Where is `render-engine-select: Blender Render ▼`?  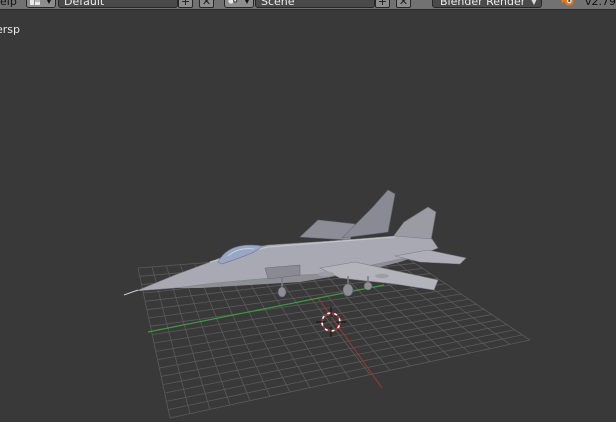 render-engine-select: Blender Render ▼ is located at coordinates (487, 4).